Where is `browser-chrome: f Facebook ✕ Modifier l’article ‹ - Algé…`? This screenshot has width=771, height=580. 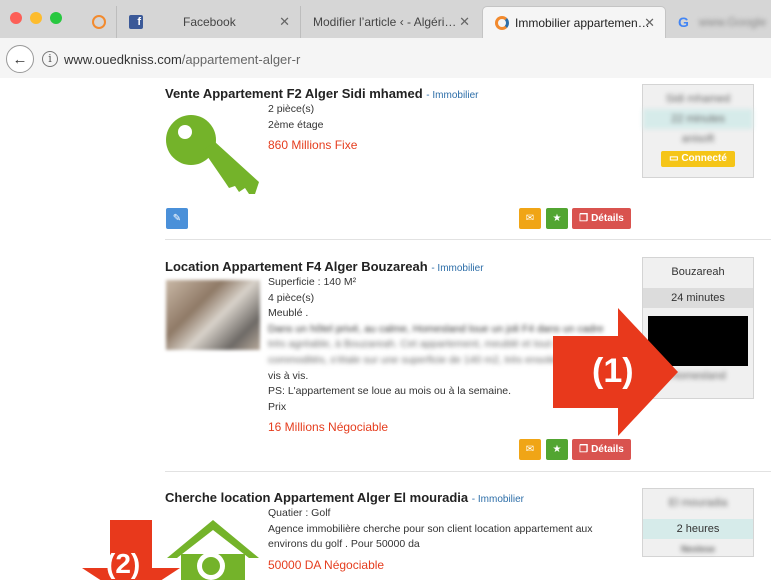 browser-chrome: f Facebook ✕ Modifier l’article ‹ - Algé… is located at coordinates (385, 39).